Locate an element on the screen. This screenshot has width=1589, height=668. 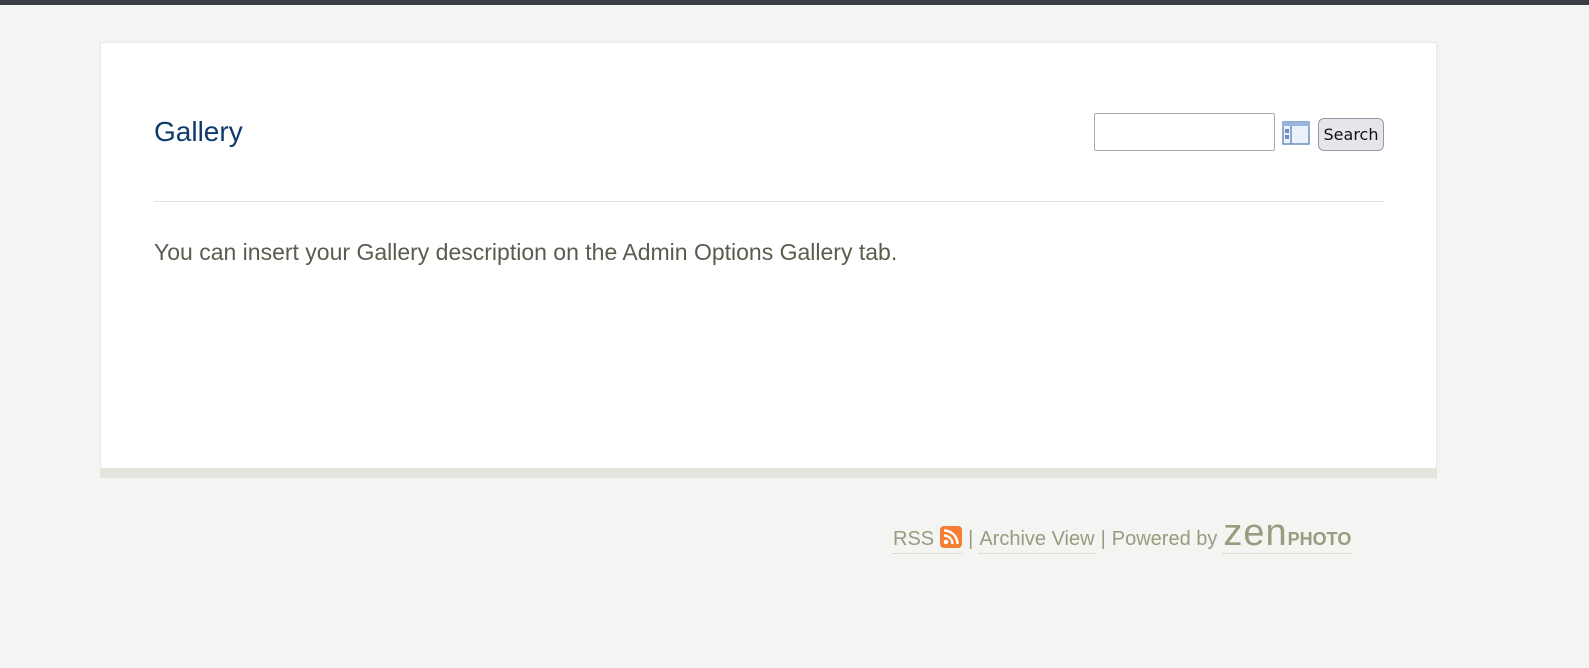
top-bar is located at coordinates (794, 2).